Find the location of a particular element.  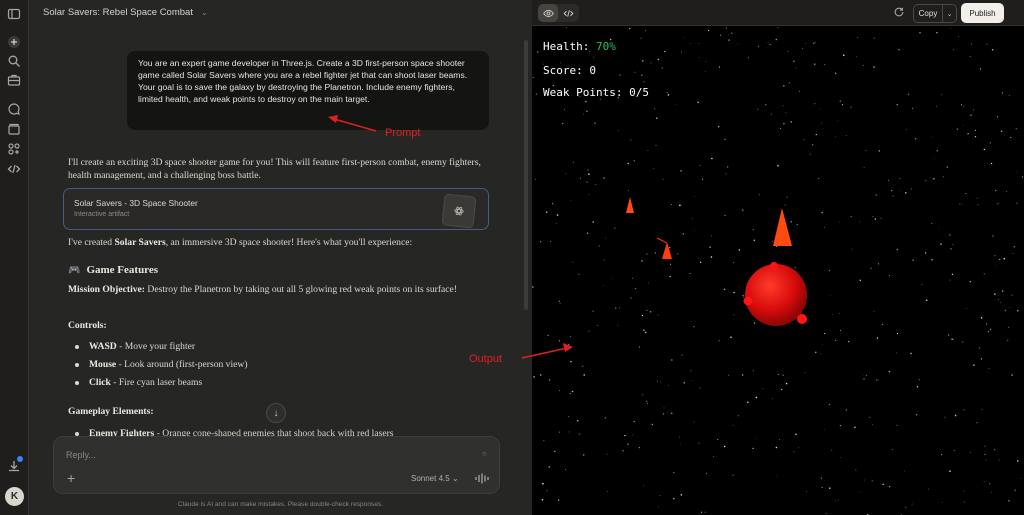

scrollbar is located at coordinates (526, 175).